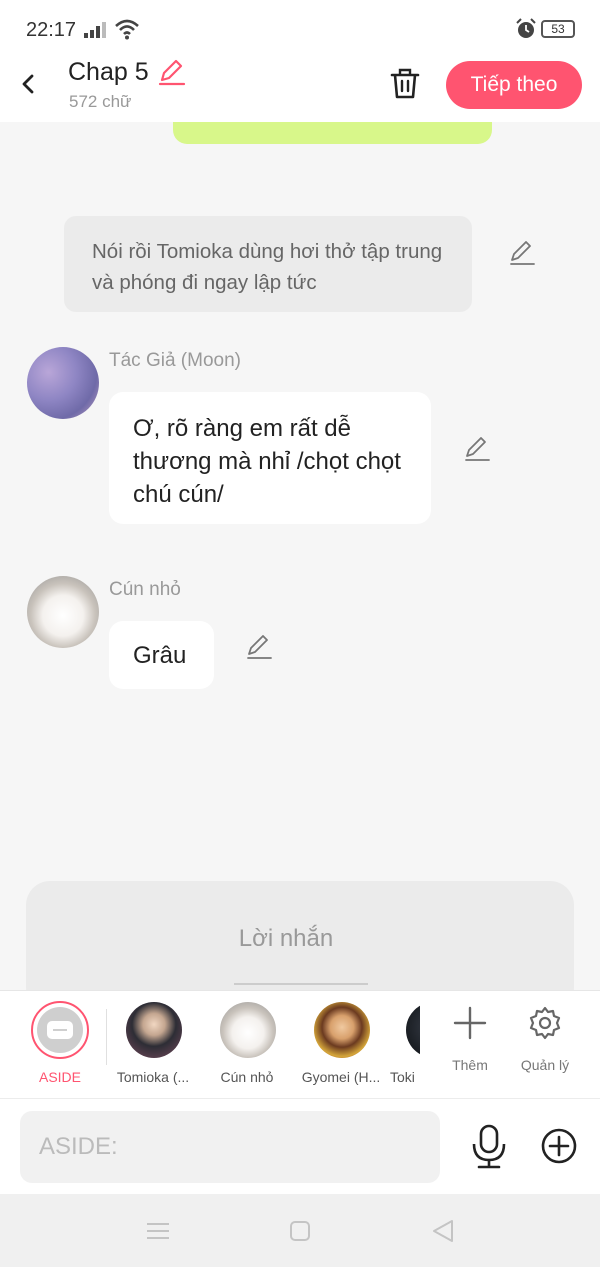  What do you see at coordinates (145, 589) in the screenshot?
I see `sender-name: Cún nhỏ` at bounding box center [145, 589].